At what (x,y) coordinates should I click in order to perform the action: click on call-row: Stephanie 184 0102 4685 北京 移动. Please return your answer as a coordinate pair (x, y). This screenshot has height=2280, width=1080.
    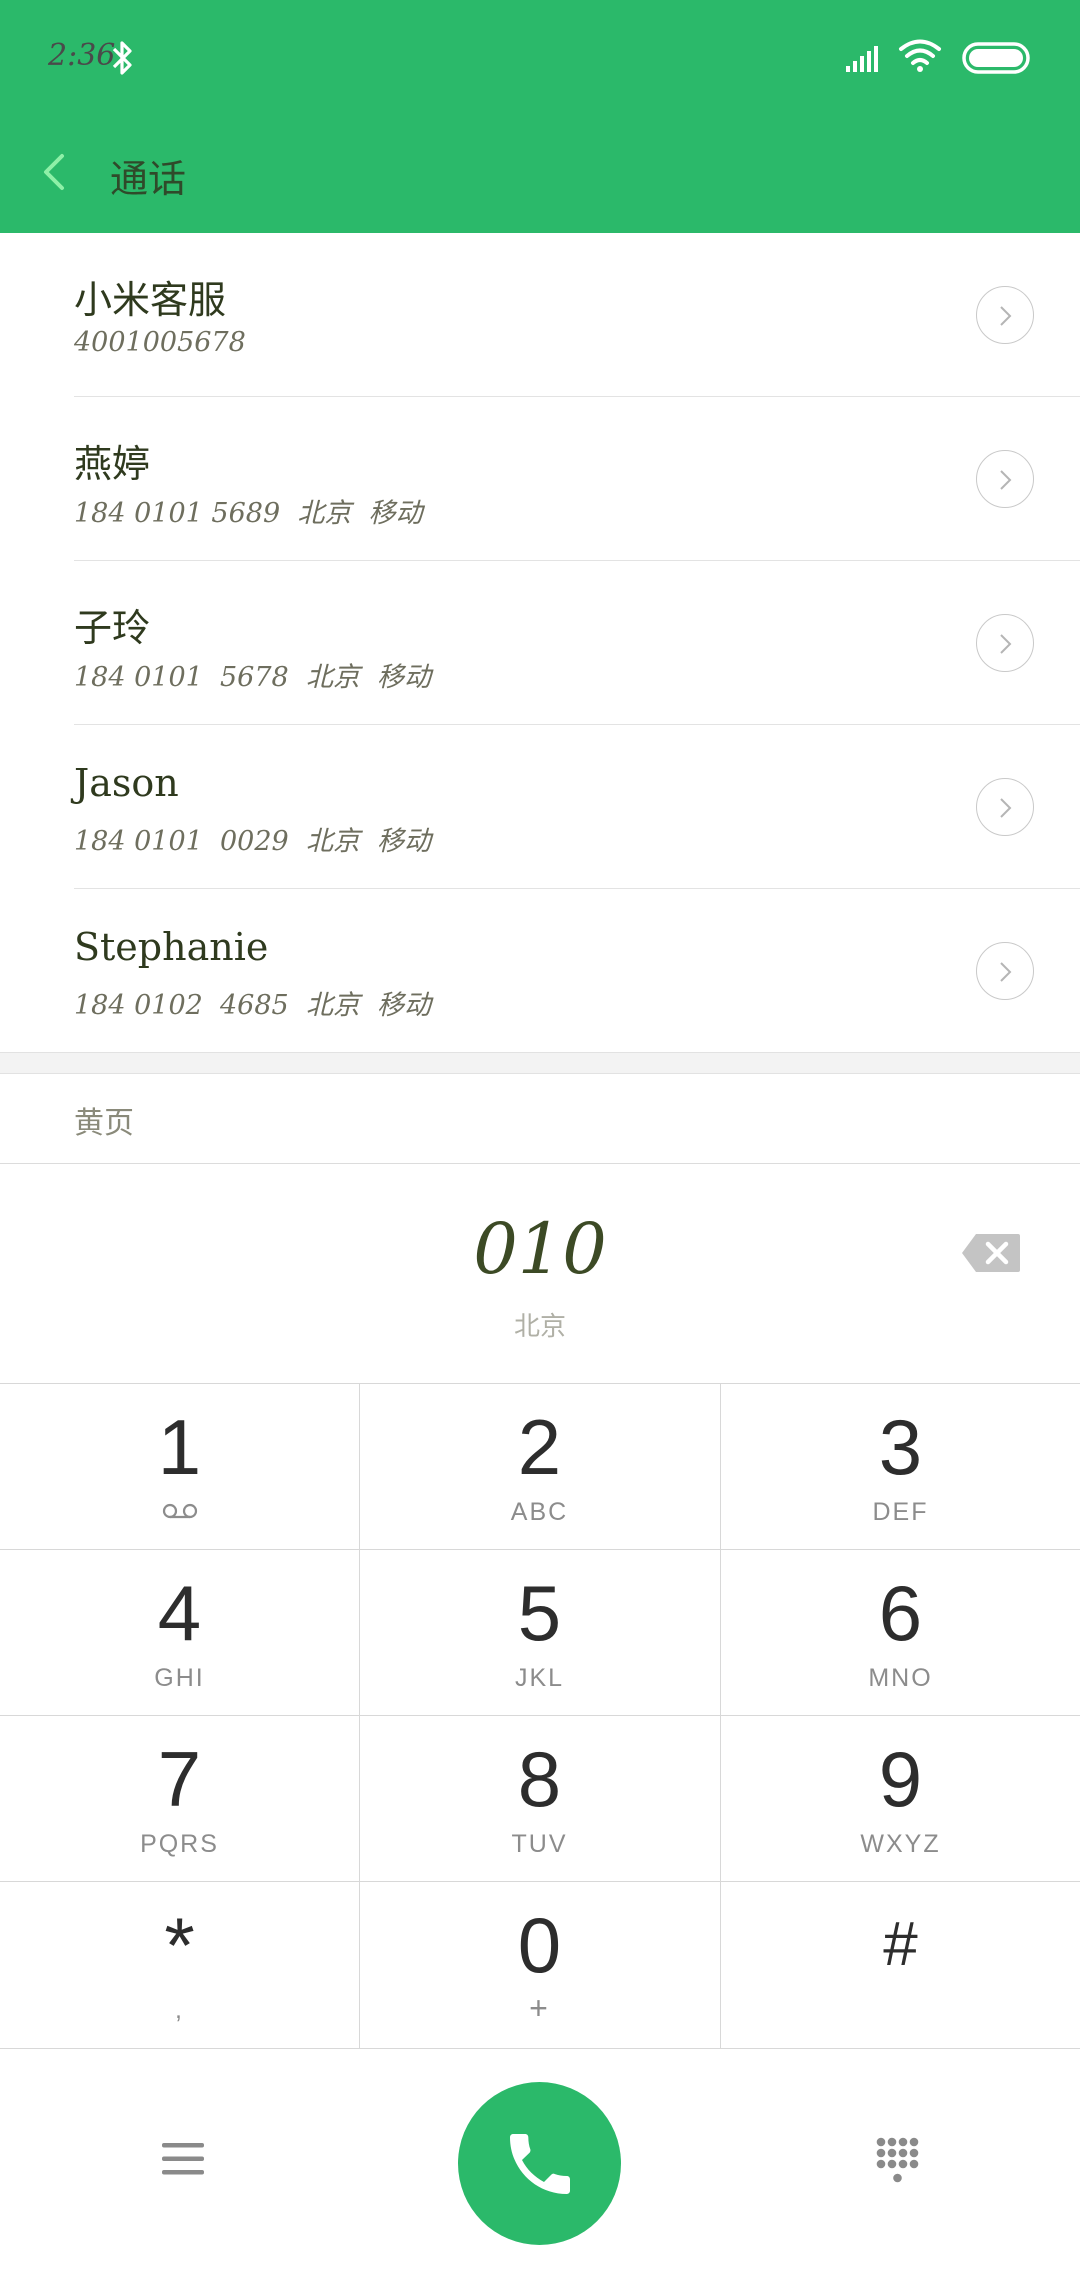
    Looking at the image, I should click on (540, 971).